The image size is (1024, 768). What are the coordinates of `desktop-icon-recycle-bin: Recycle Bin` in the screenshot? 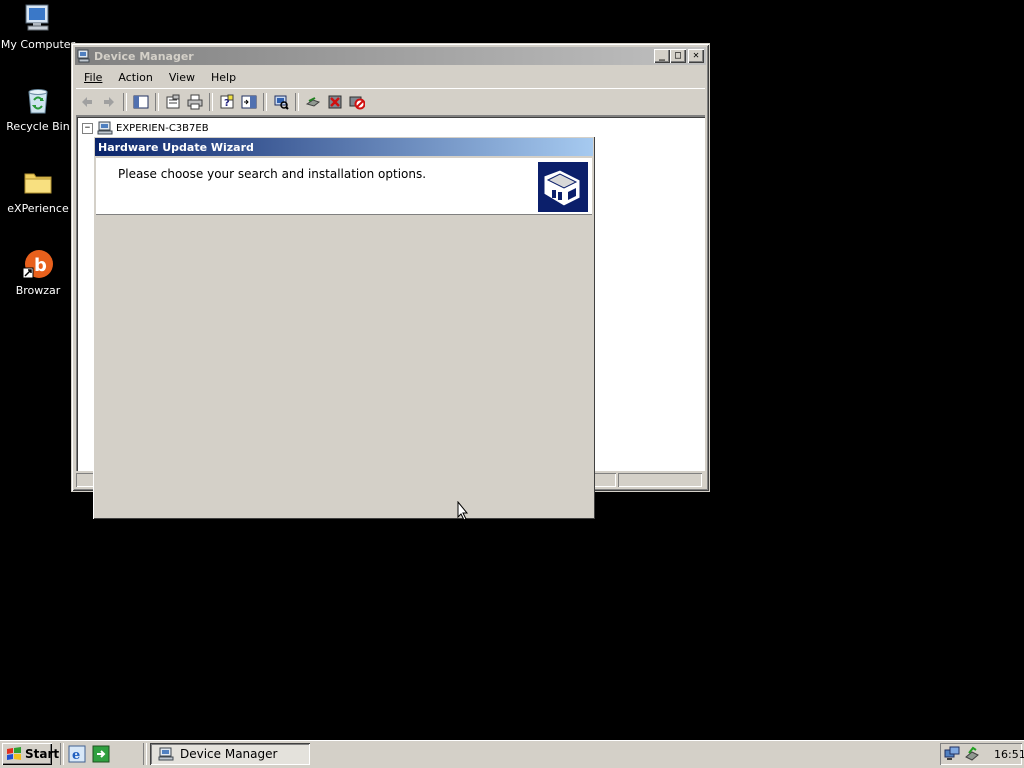 It's located at (38, 108).